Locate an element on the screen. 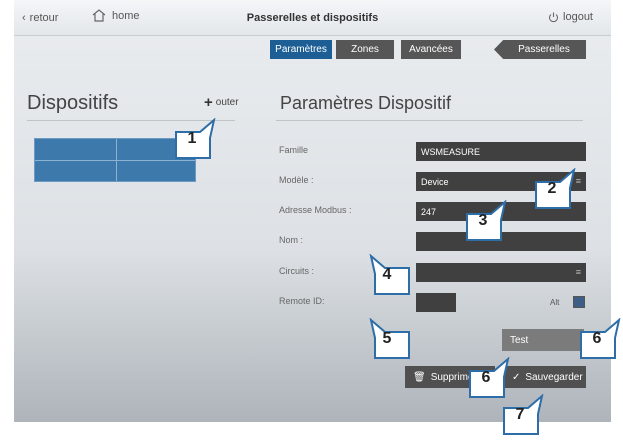 This screenshot has width=623, height=444. alt-checkbox is located at coordinates (579, 302).